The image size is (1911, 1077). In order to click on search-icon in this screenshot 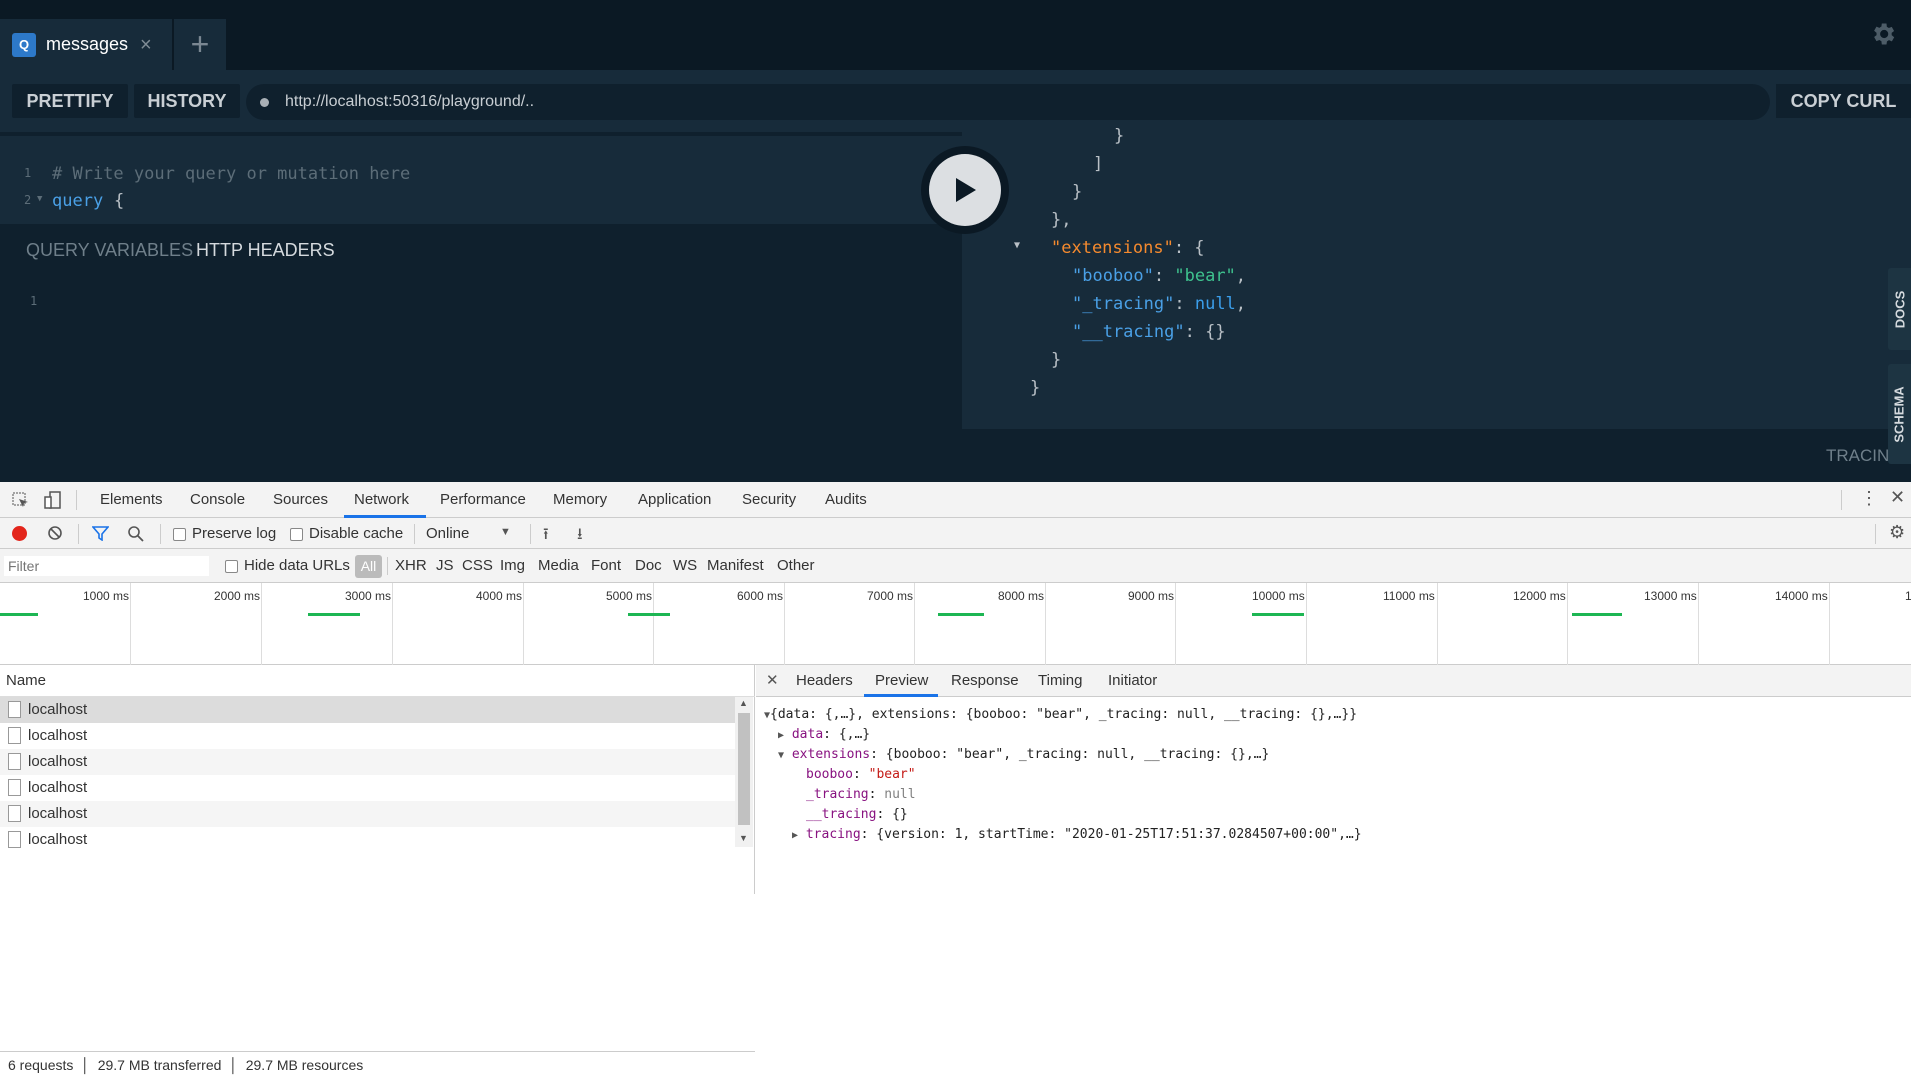, I will do `click(135, 533)`.